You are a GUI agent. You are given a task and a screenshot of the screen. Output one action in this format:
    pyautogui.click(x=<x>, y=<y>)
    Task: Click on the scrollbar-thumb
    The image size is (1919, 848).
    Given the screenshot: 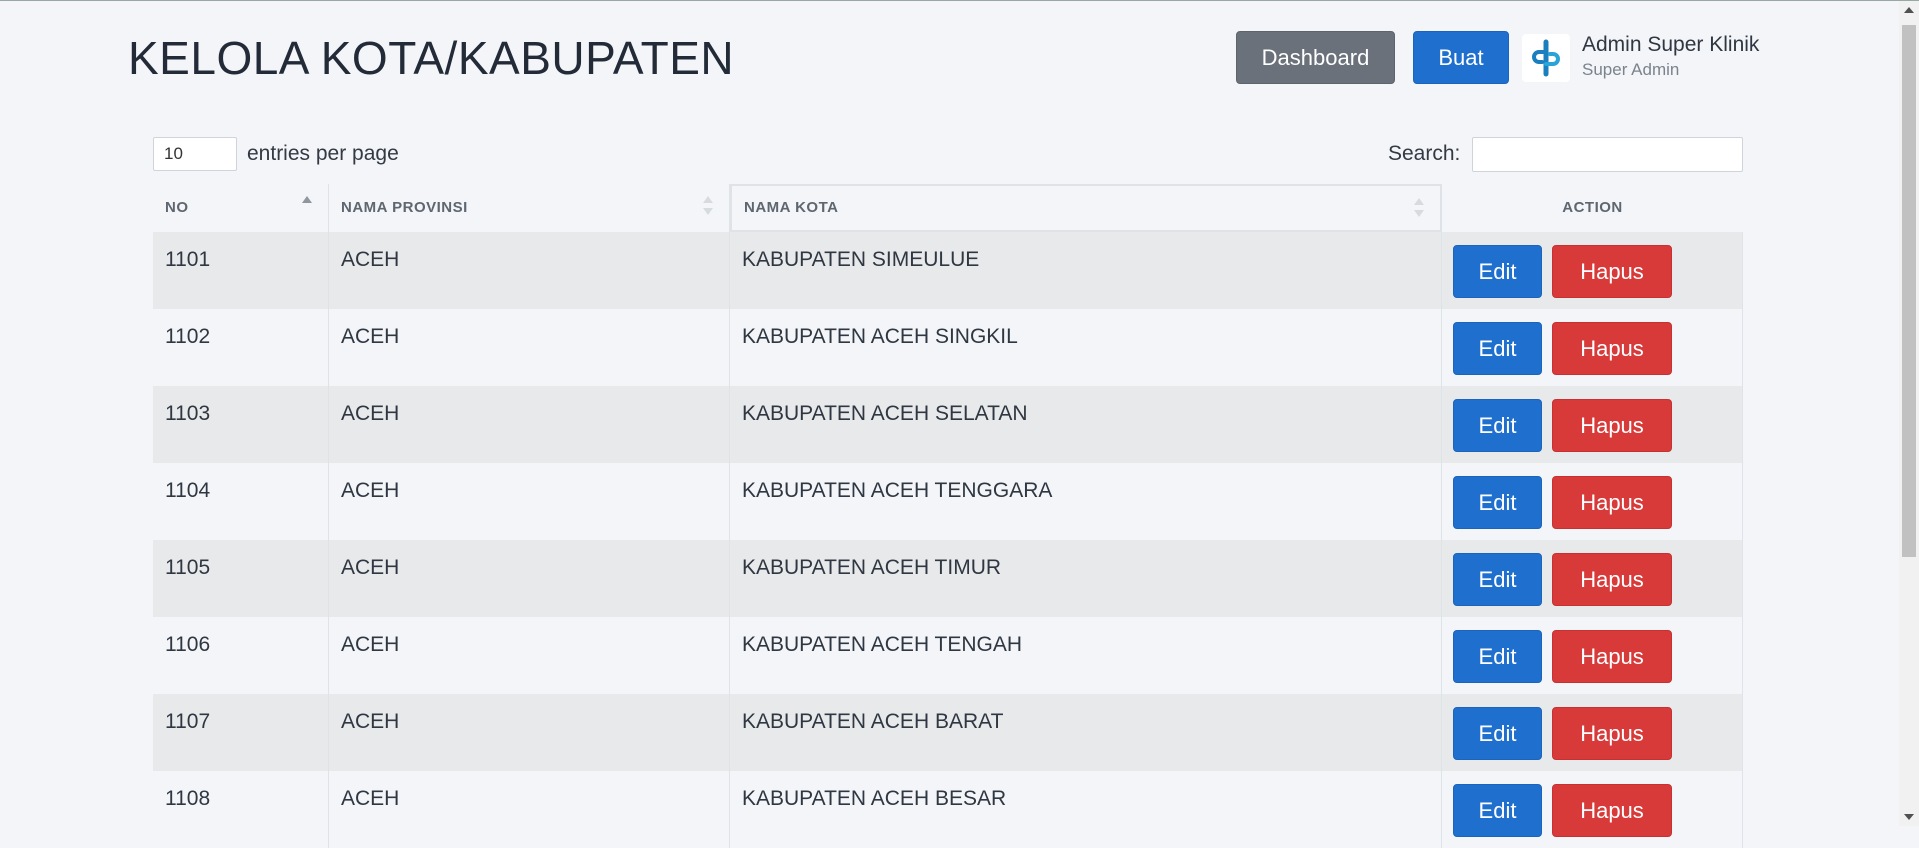 What is the action you would take?
    pyautogui.click(x=1909, y=291)
    